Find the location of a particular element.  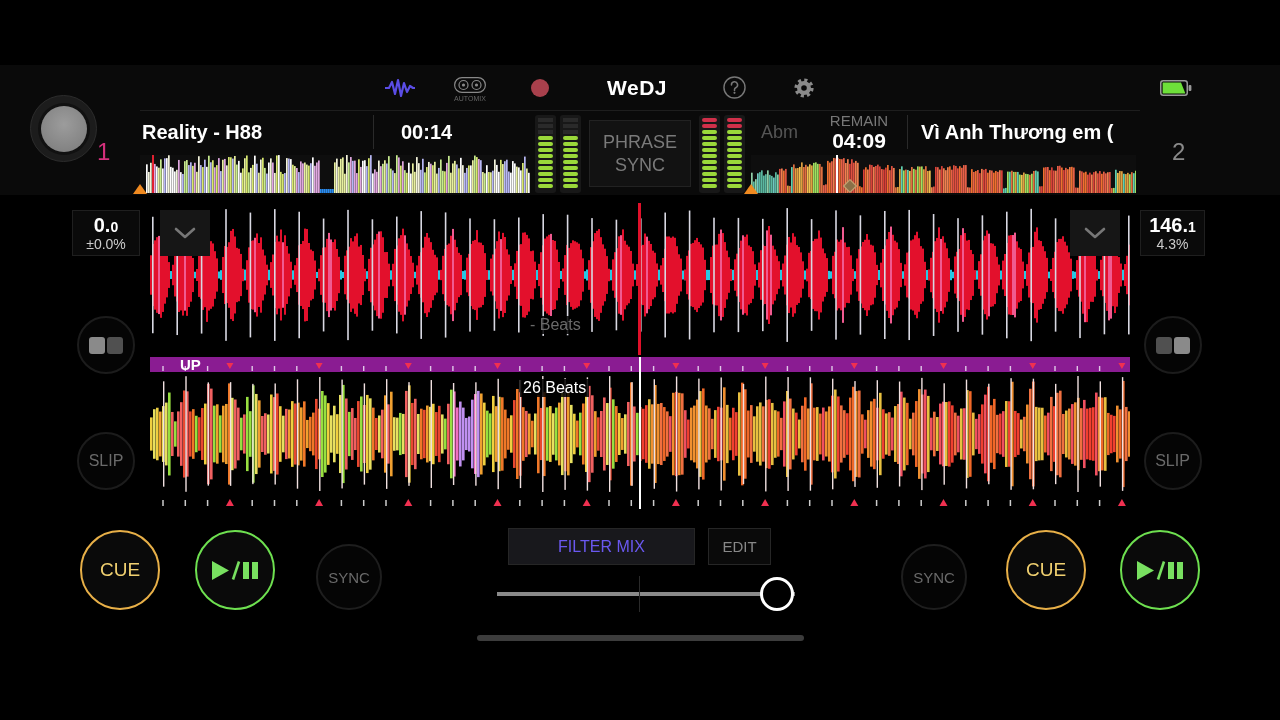

elapsed-time: 00:14 is located at coordinates (426, 132).